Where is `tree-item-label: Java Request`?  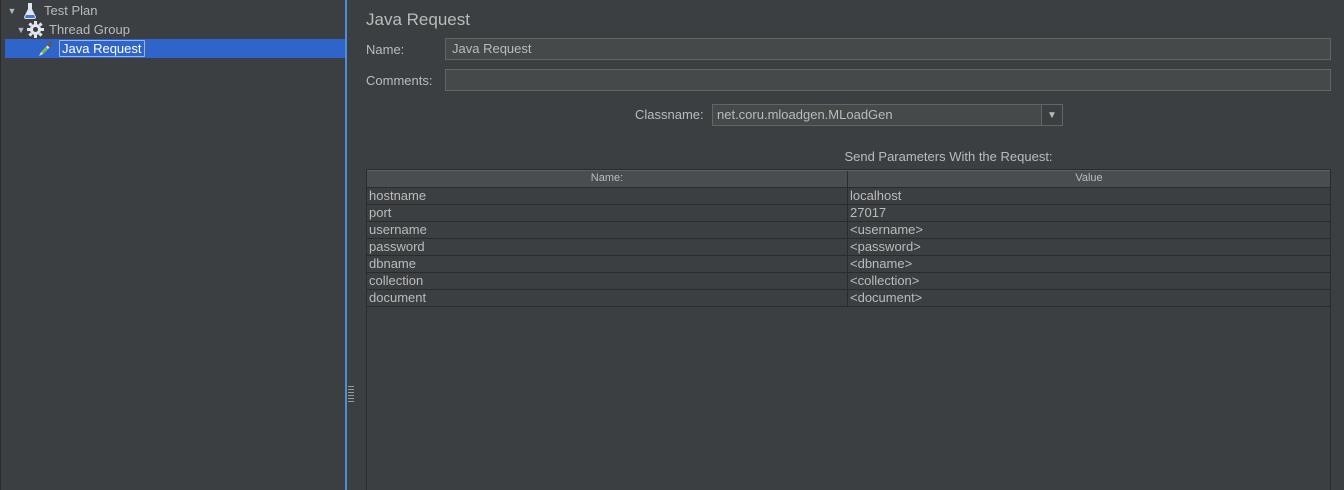
tree-item-label: Java Request is located at coordinates (102, 48).